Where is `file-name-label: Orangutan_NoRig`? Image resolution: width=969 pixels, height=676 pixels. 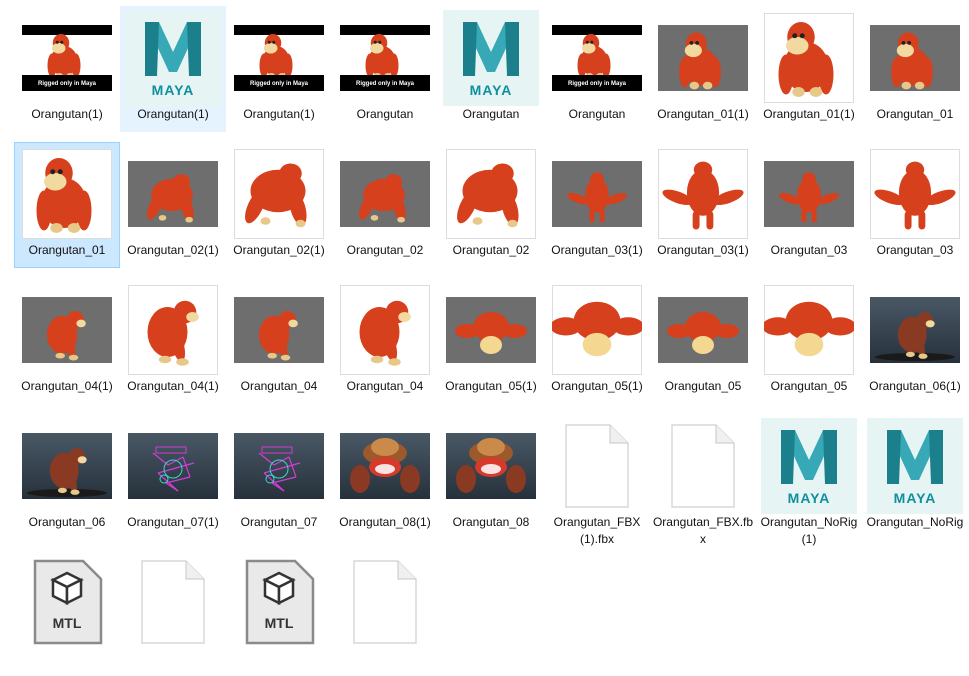
file-name-label: Orangutan_NoRig is located at coordinates (915, 522).